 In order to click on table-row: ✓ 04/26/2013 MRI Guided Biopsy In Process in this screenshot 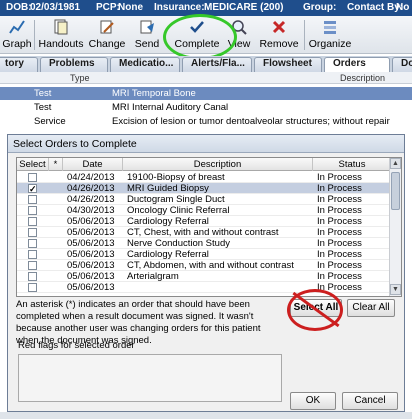, I will do `click(204, 188)`.